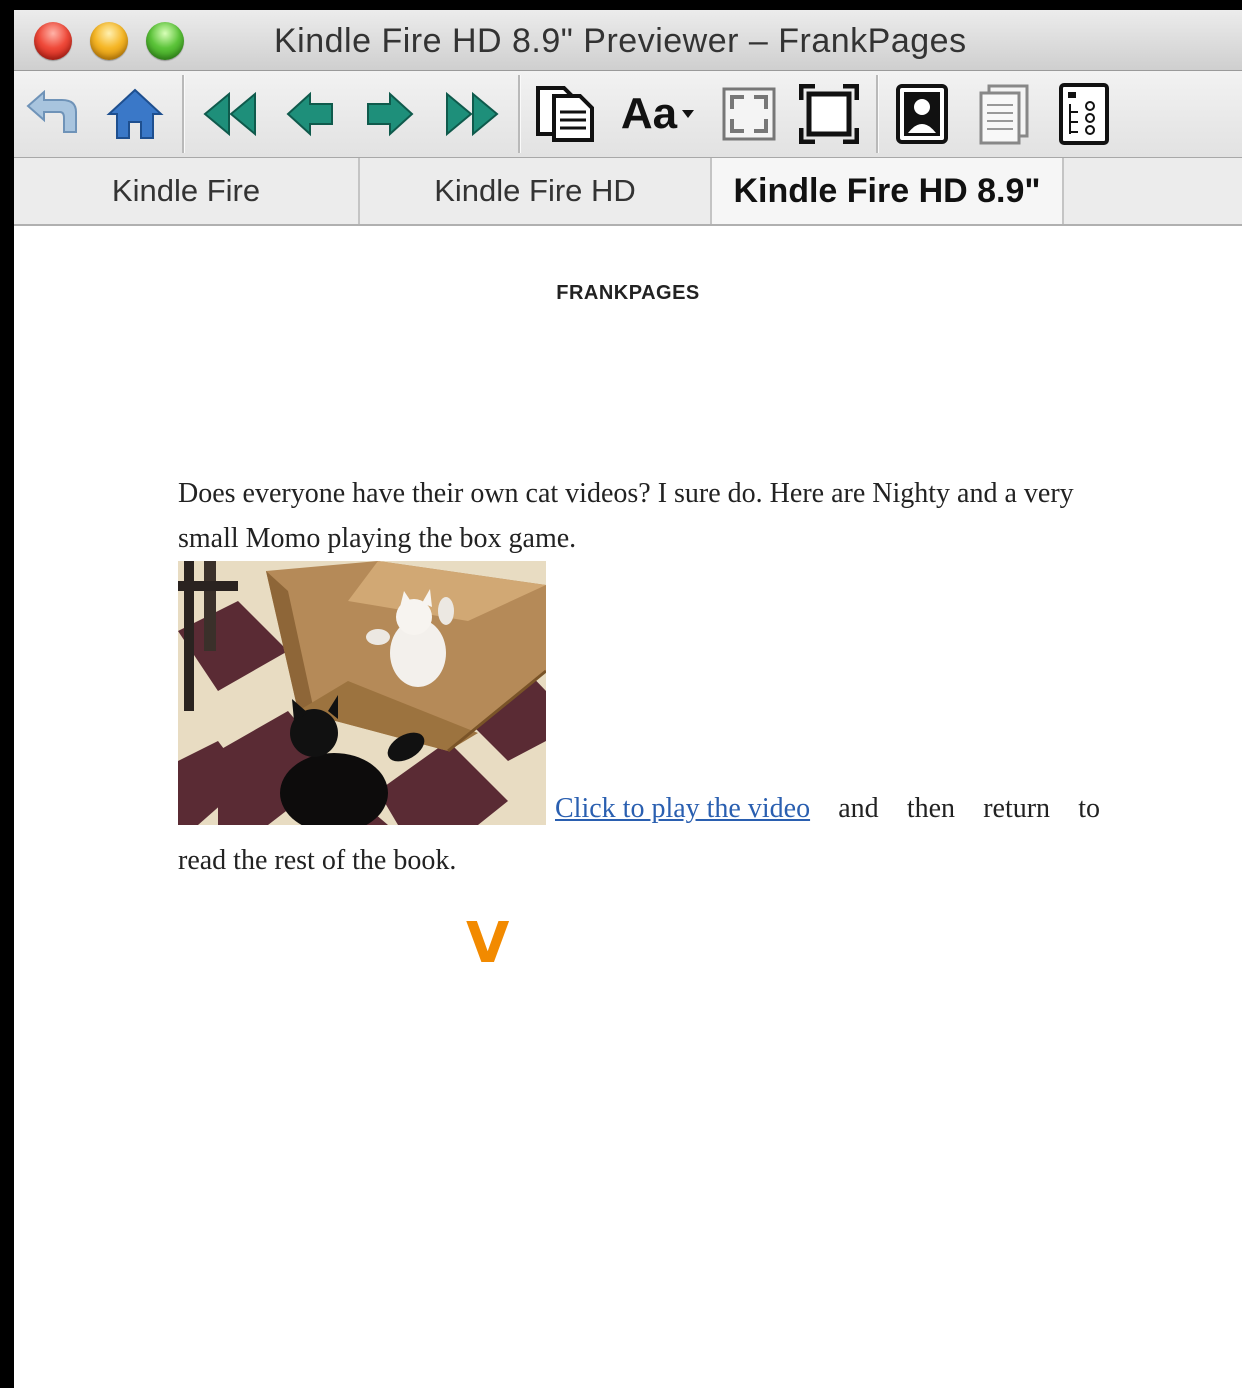  What do you see at coordinates (858, 808) in the screenshot?
I see `word: and` at bounding box center [858, 808].